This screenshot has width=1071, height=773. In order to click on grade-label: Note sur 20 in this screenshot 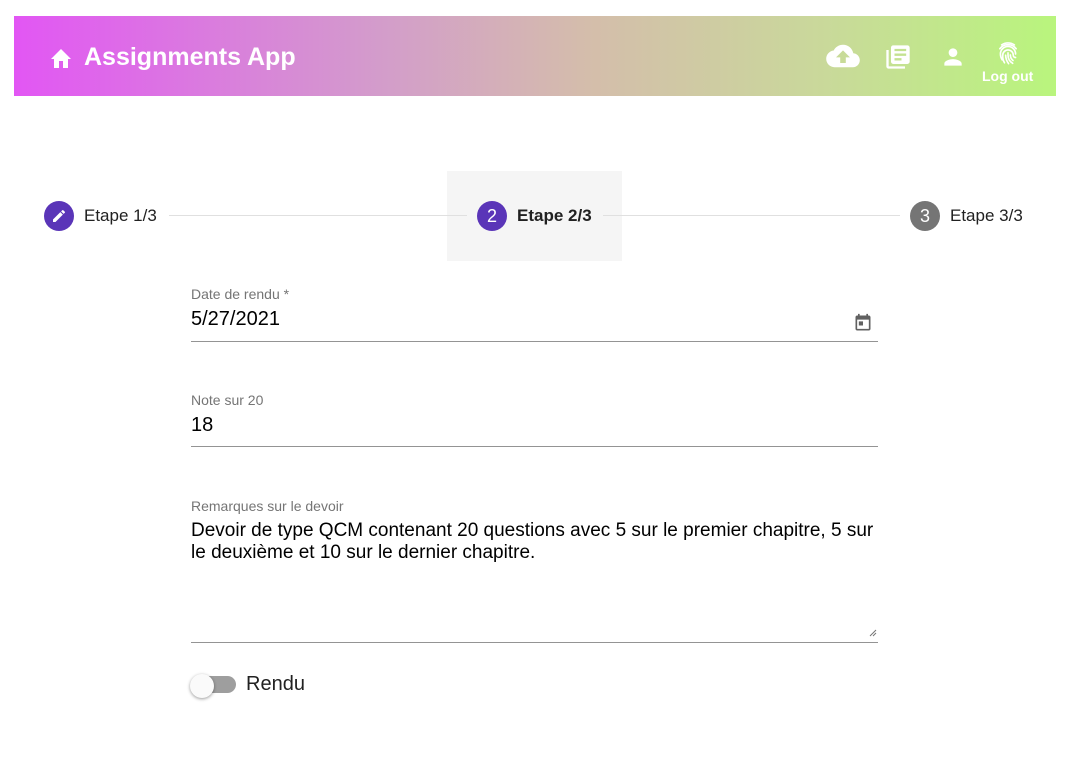, I will do `click(227, 400)`.